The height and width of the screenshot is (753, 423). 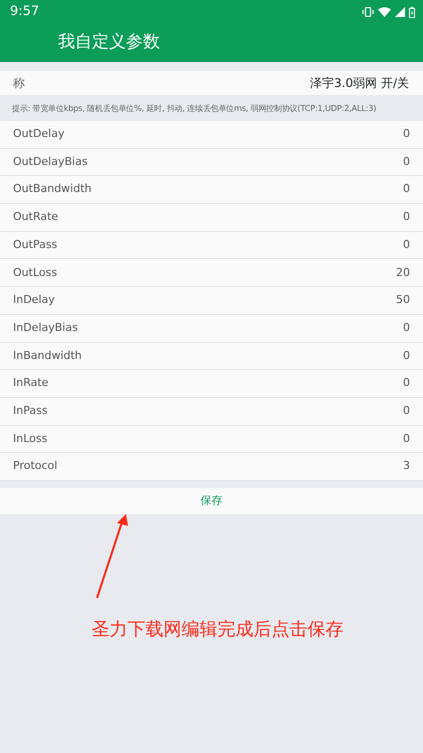 What do you see at coordinates (34, 300) in the screenshot?
I see `param-name: InDelay` at bounding box center [34, 300].